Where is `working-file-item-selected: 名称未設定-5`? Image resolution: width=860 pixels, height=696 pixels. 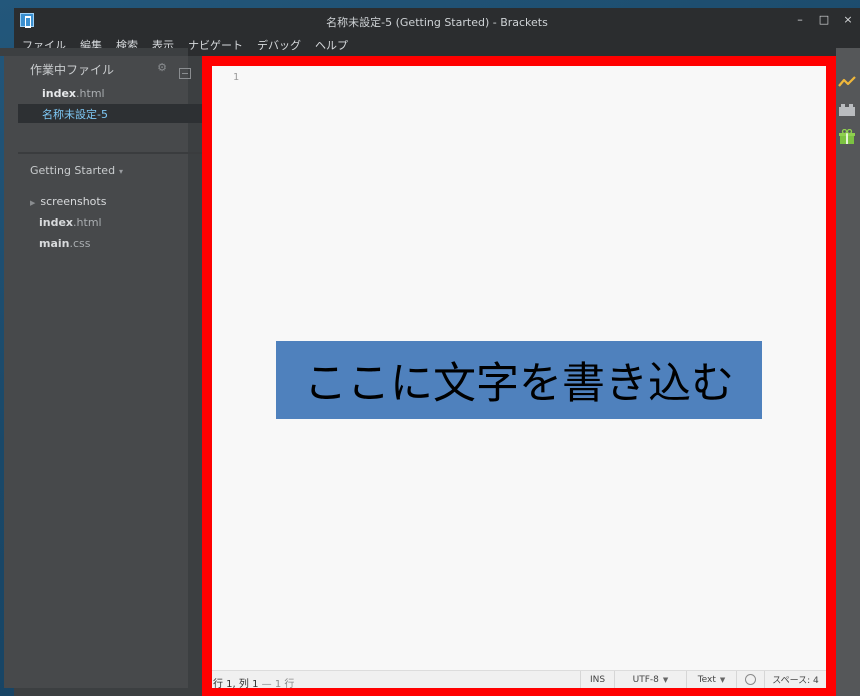 working-file-item-selected: 名称未設定-5 is located at coordinates (110, 113).